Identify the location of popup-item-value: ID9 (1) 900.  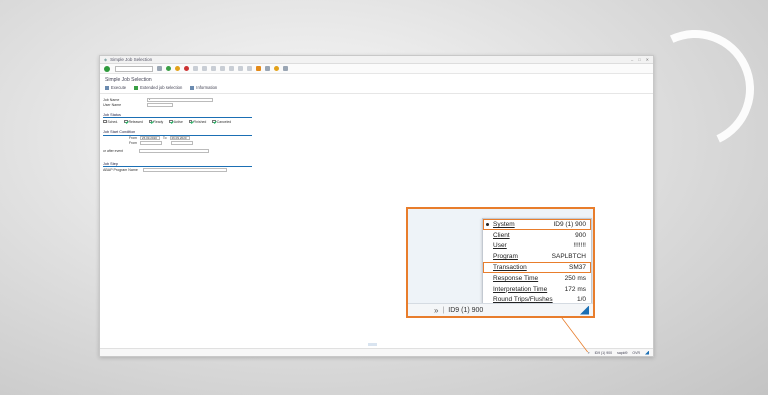
(569, 224).